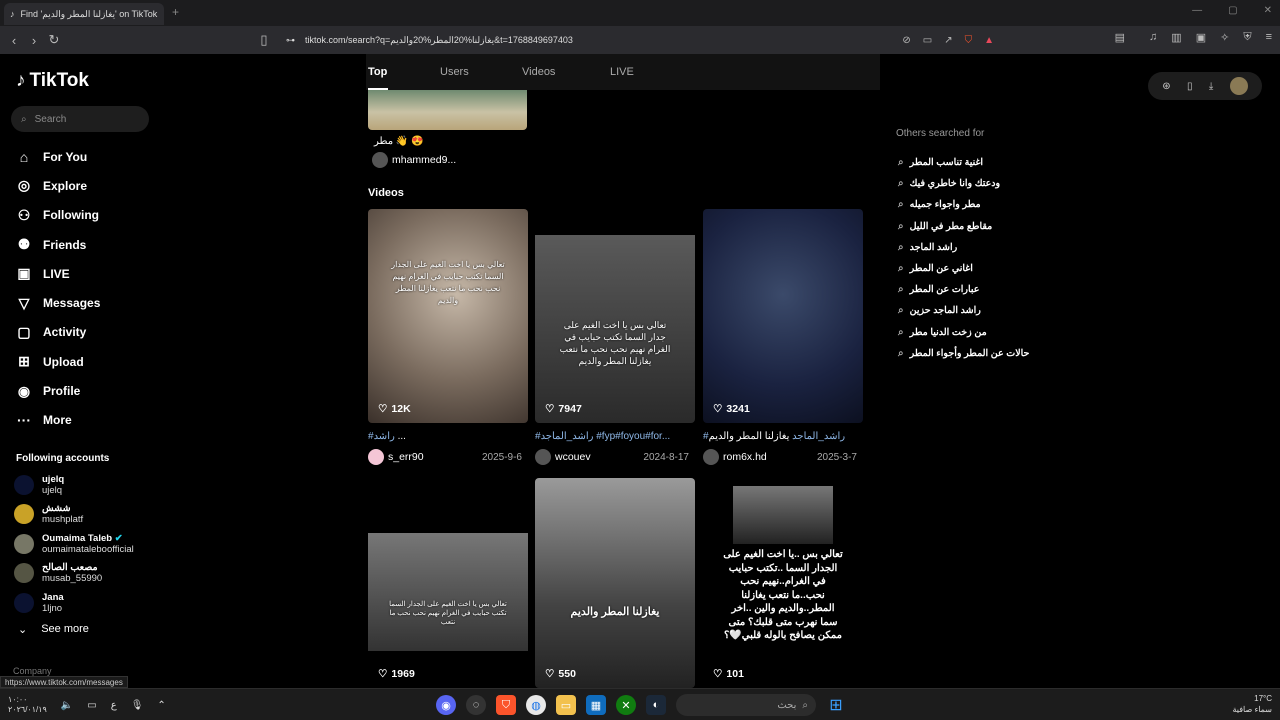 This screenshot has width=1280, height=720. Describe the element at coordinates (406, 457) in the screenshot. I see `username: s_err90` at that location.